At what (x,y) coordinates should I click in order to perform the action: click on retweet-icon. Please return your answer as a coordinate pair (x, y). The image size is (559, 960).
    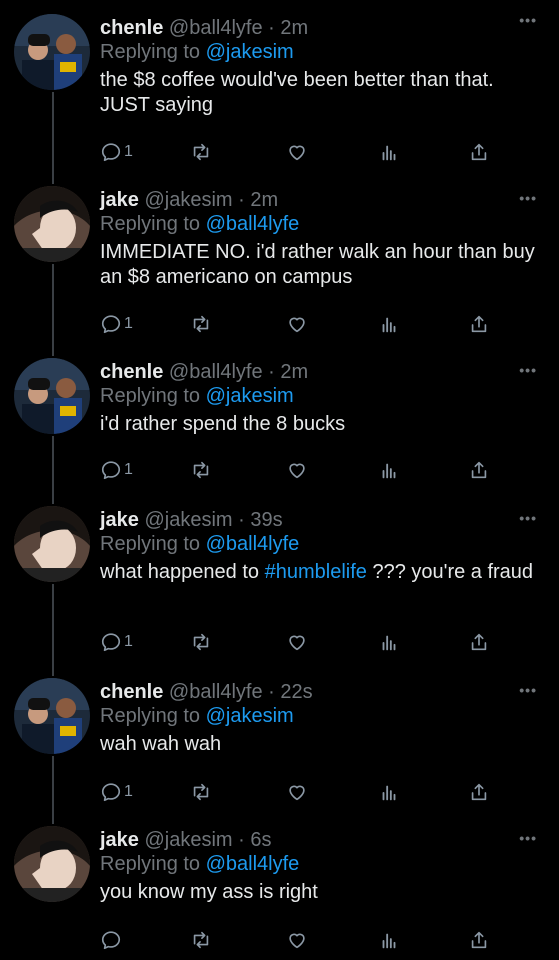
    Looking at the image, I should click on (201, 324).